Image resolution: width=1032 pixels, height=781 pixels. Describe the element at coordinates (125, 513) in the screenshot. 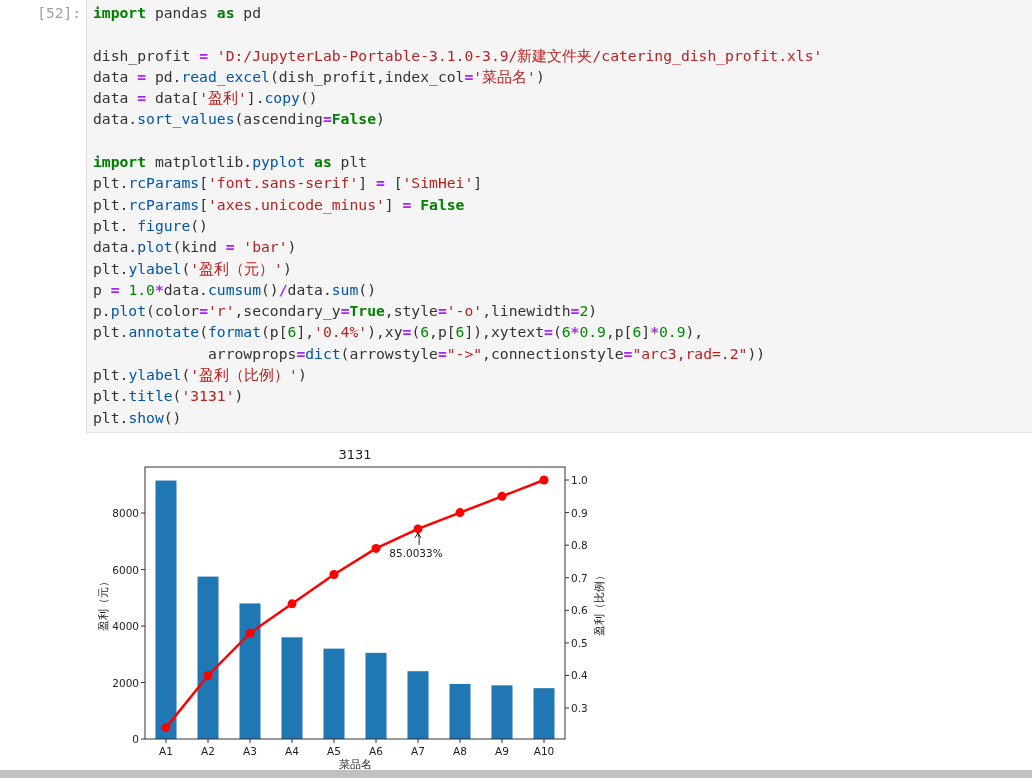

I see `y-tick-label: 8000` at that location.